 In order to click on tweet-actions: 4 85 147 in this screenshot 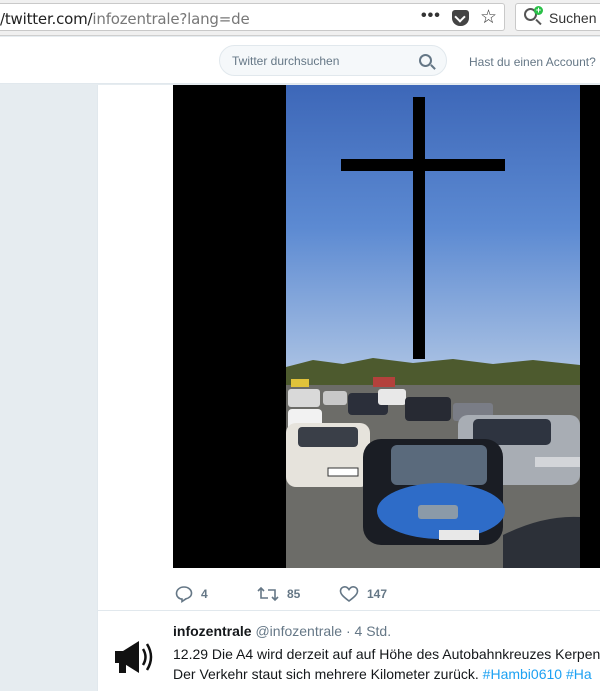, I will do `click(386, 594)`.